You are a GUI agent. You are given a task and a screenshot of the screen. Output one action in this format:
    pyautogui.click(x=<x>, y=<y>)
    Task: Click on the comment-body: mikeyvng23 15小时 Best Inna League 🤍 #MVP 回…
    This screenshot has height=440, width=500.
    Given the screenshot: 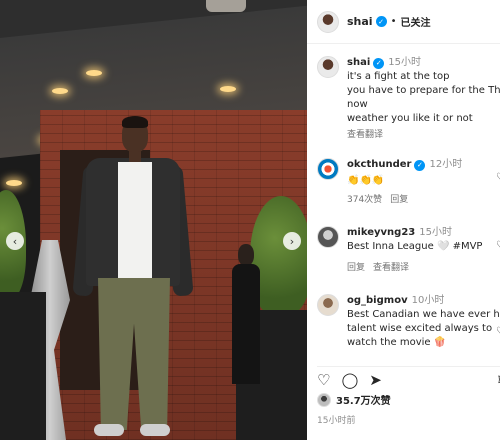 What is the action you would take?
    pyautogui.click(x=422, y=250)
    